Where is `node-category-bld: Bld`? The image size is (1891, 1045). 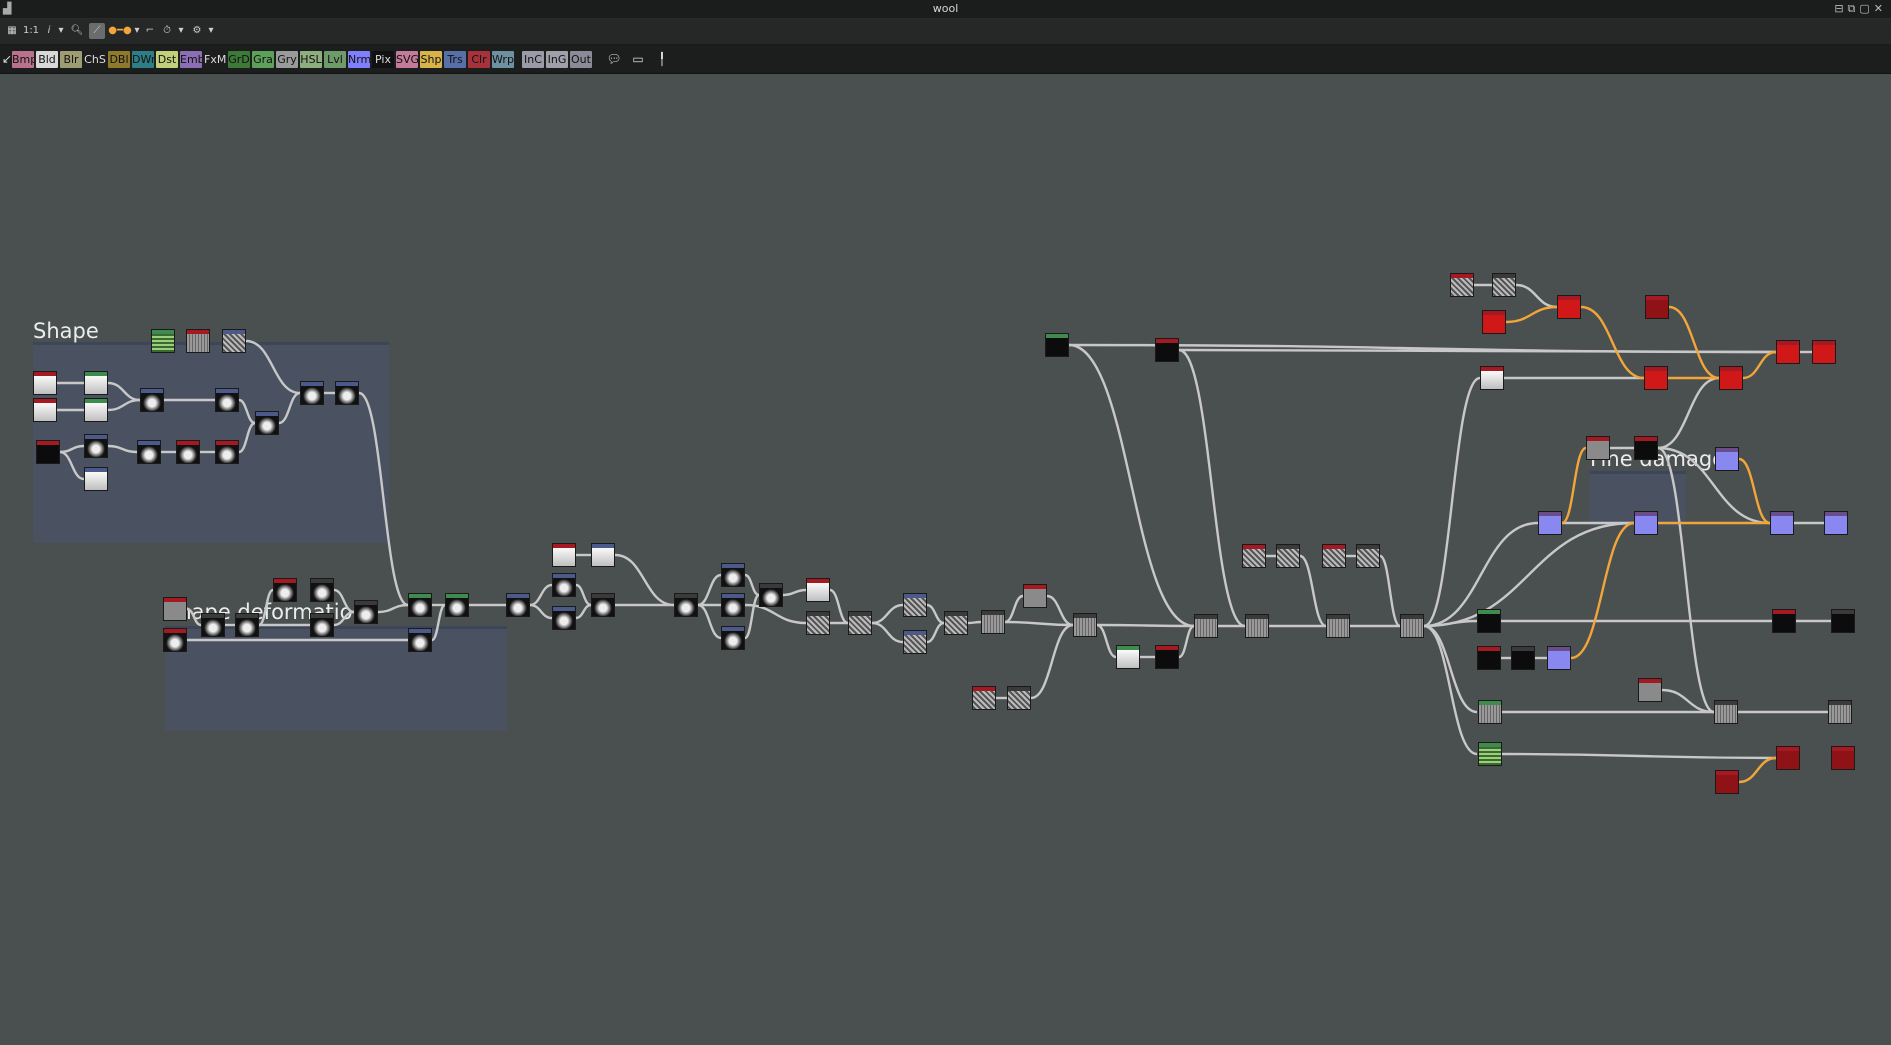
node-category-bld: Bld is located at coordinates (47, 59).